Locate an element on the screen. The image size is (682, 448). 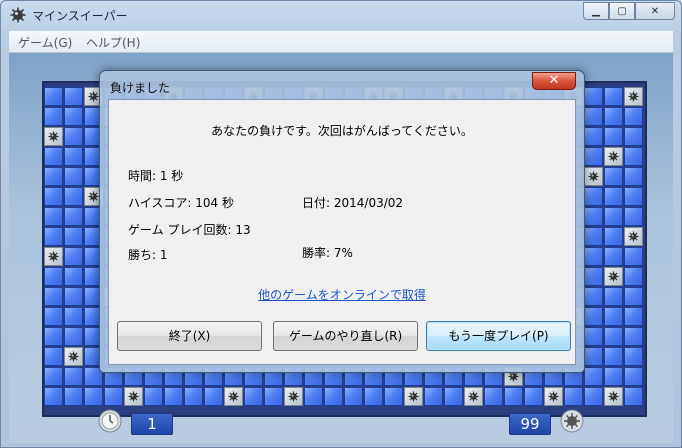
exit-button: 終了(X) is located at coordinates (189, 336).